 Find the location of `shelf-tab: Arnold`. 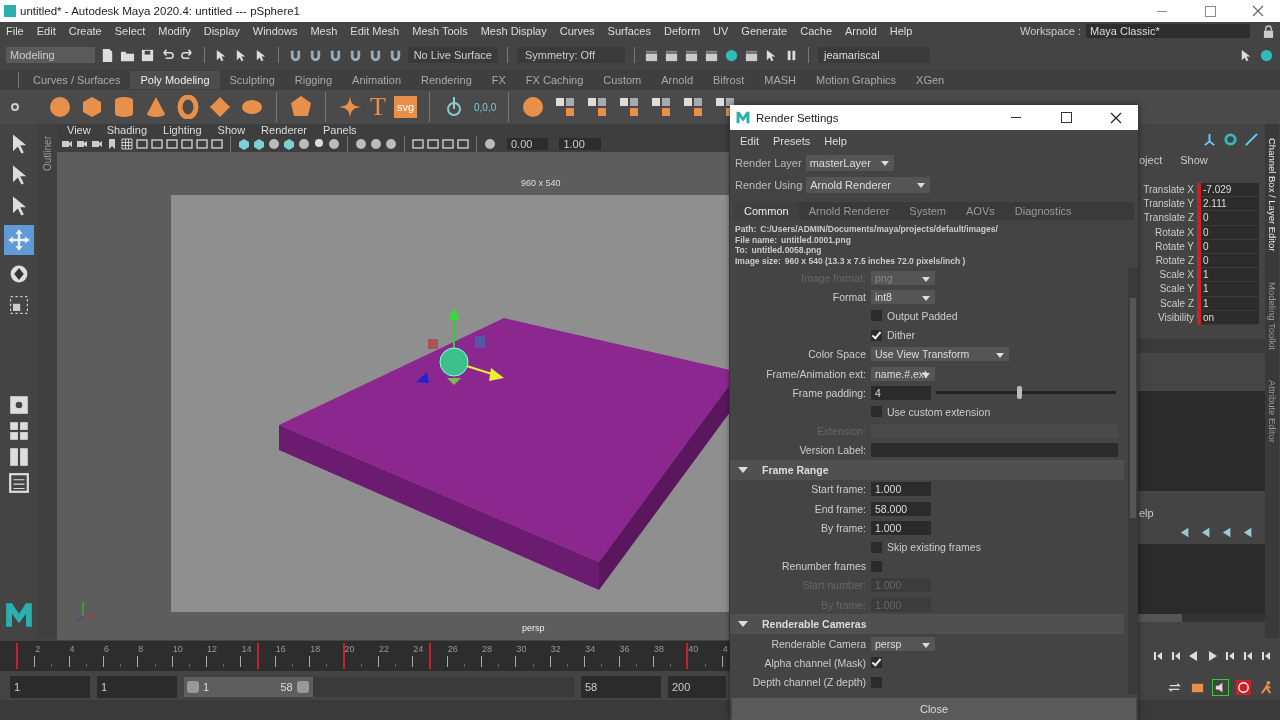

shelf-tab: Arnold is located at coordinates (677, 80).